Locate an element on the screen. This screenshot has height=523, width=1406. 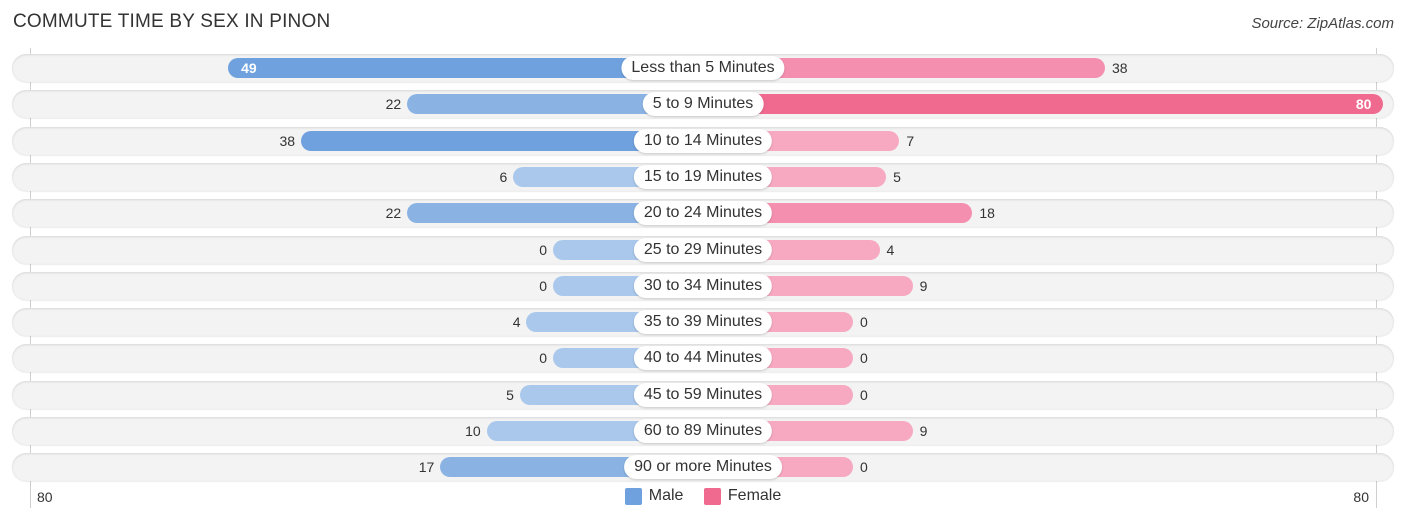
category-label: 10 to 14 Minutes is located at coordinates (703, 140).